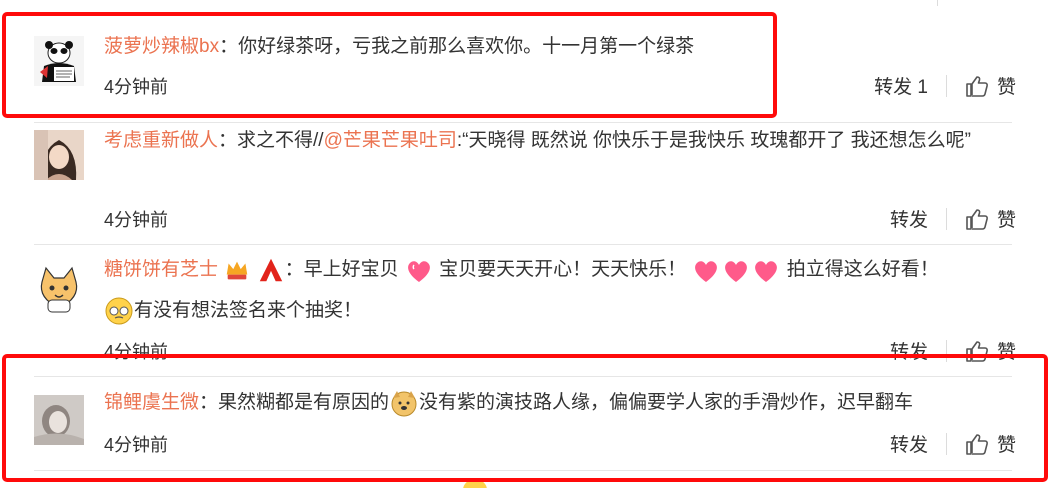 The height and width of the screenshot is (488, 1052). What do you see at coordinates (713, 140) in the screenshot?
I see `comment-body-quote: :“天晓得 既然说 你快乐于是我快乐 玫瑰都开了 我还想怎么呢”` at bounding box center [713, 140].